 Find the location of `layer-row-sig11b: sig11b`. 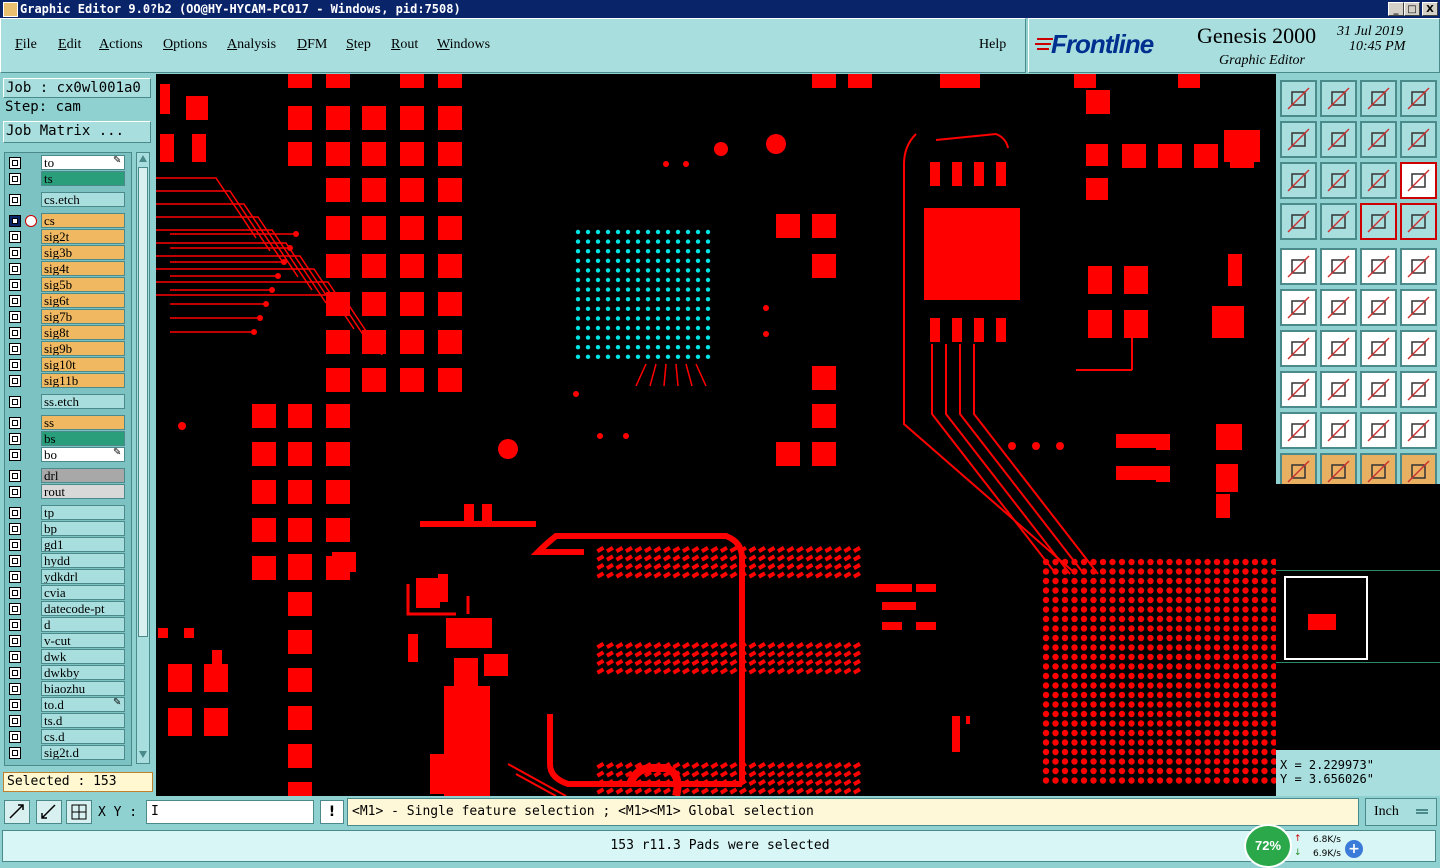

layer-row-sig11b: sig11b is located at coordinates (66, 381).